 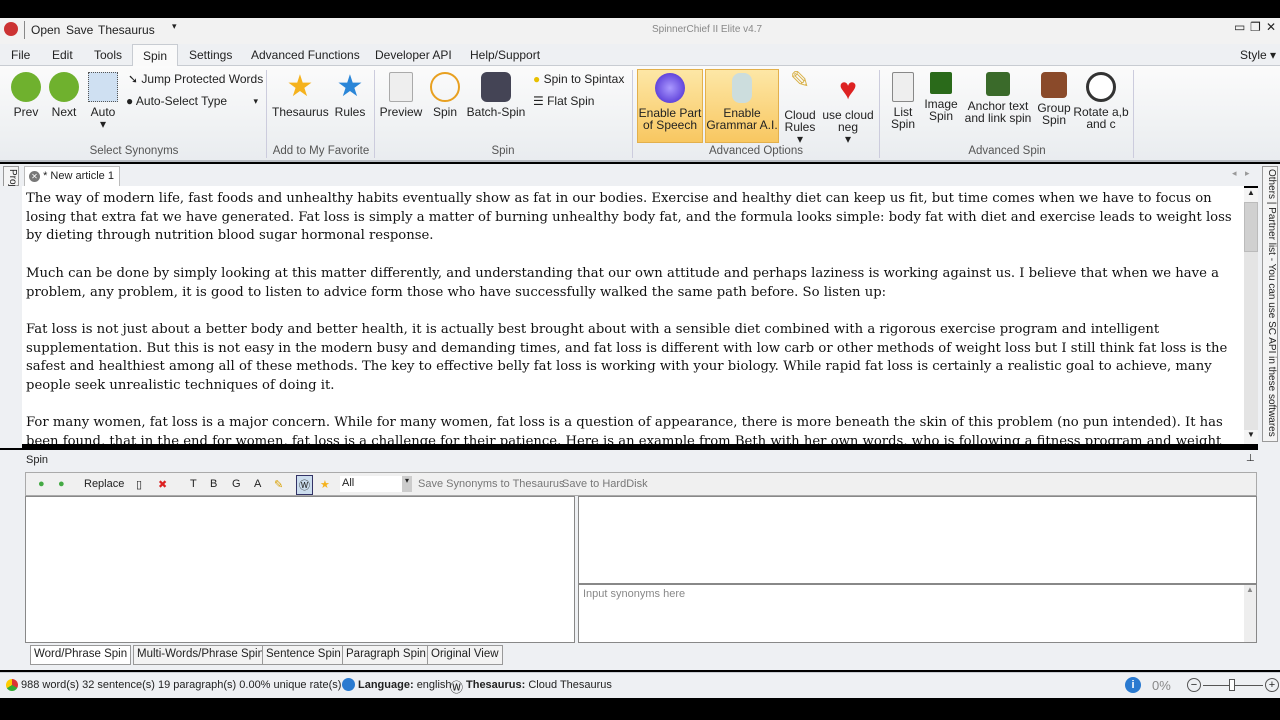 What do you see at coordinates (200, 655) in the screenshot?
I see `tab-multi-words-spin: Multi-Words/Phrase Spin` at bounding box center [200, 655].